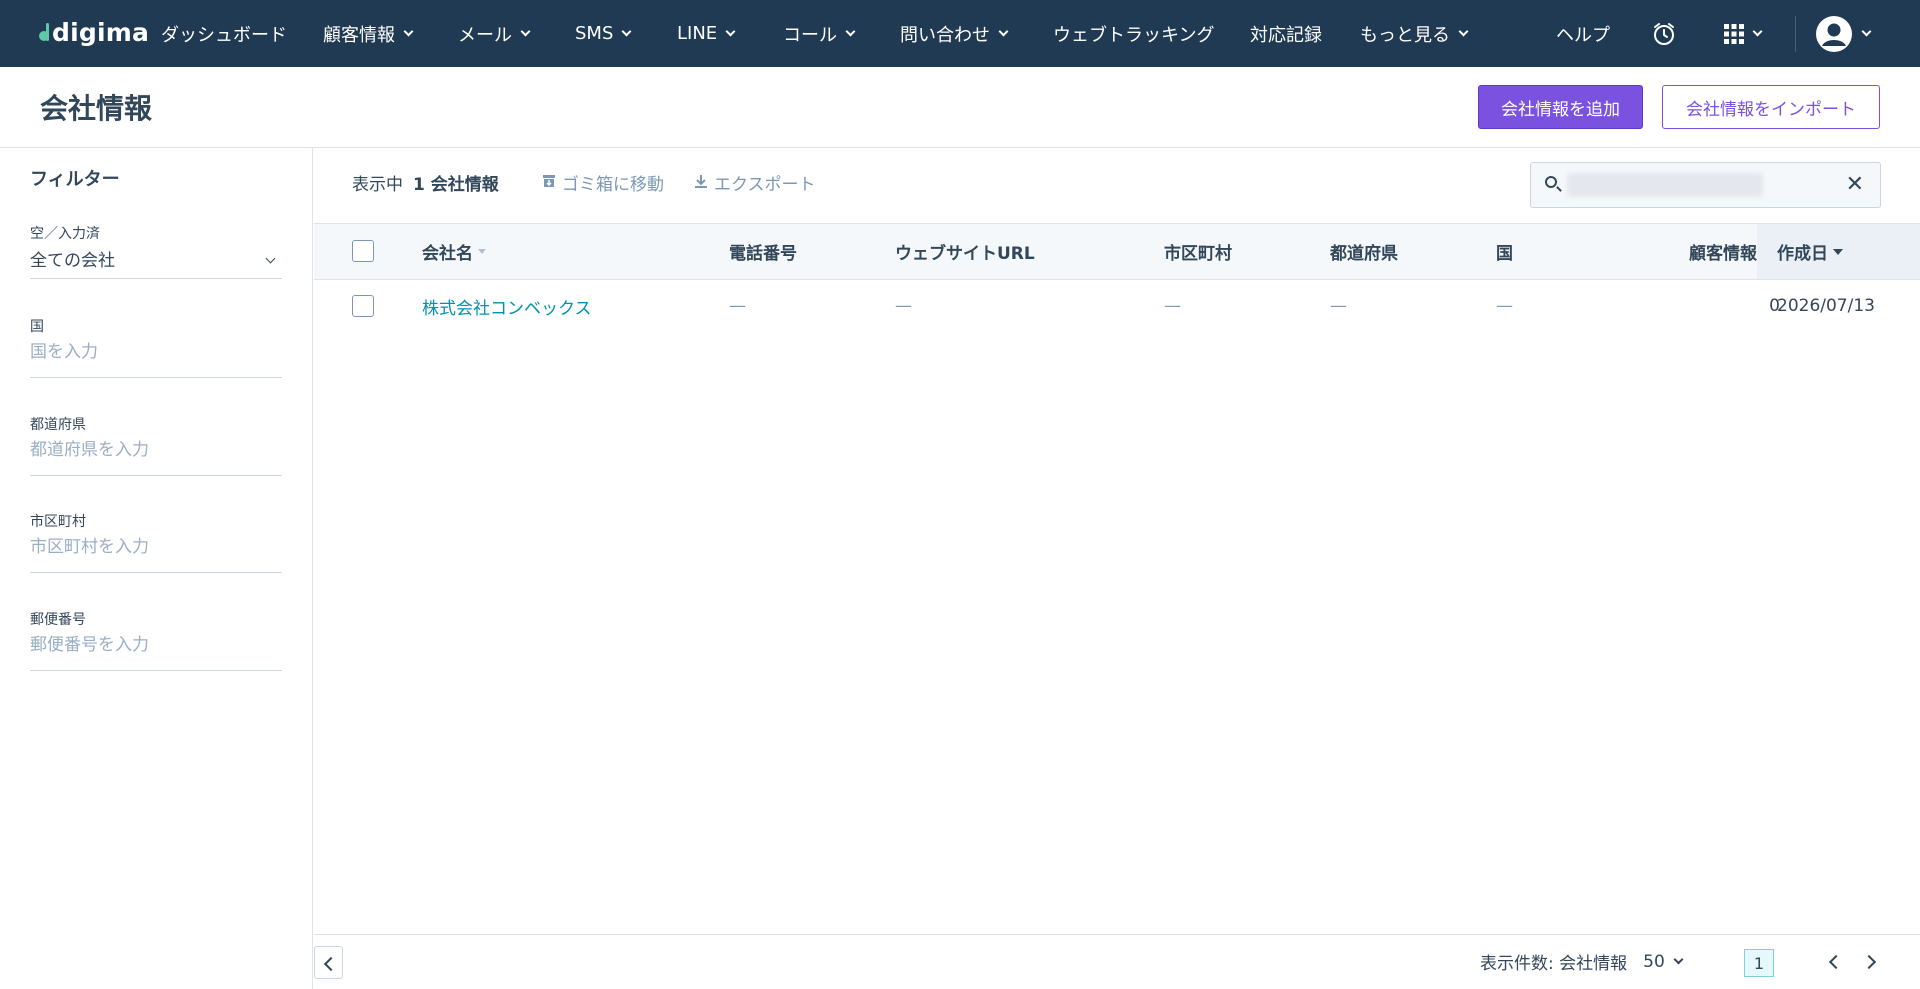  Describe the element at coordinates (363, 306) in the screenshot. I see `row-checkbox` at that location.